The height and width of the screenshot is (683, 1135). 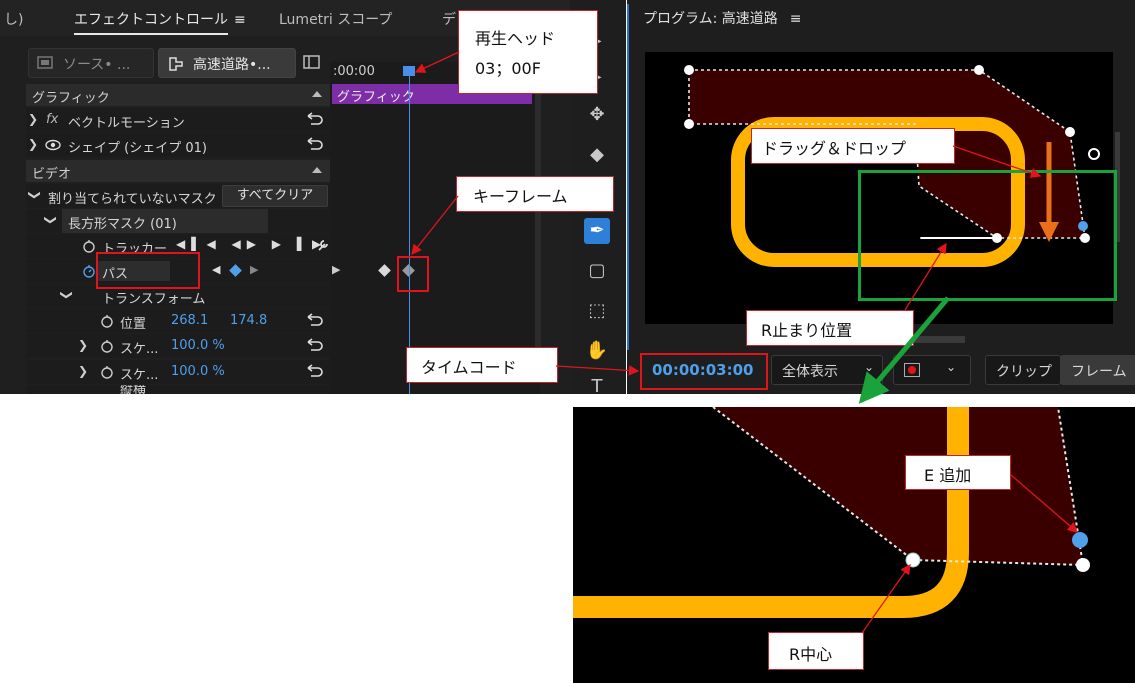 What do you see at coordinates (597, 115) in the screenshot?
I see `ripple-edit-tool-icon: ✥` at bounding box center [597, 115].